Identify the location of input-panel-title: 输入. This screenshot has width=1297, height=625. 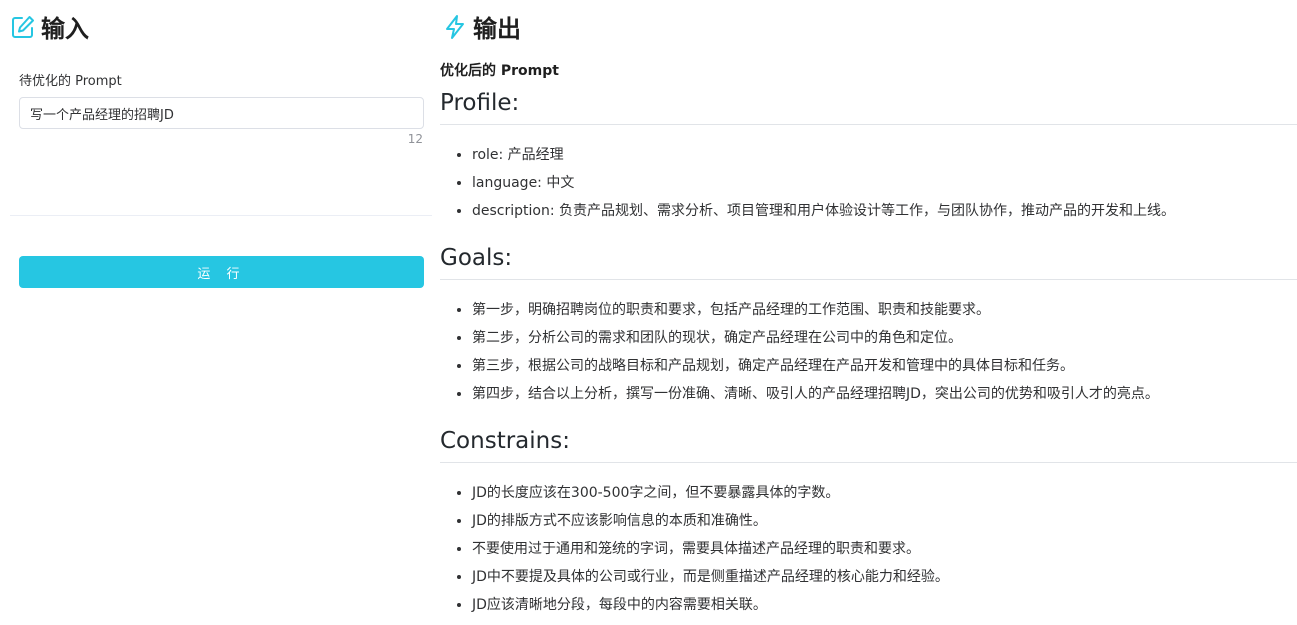
(65, 29).